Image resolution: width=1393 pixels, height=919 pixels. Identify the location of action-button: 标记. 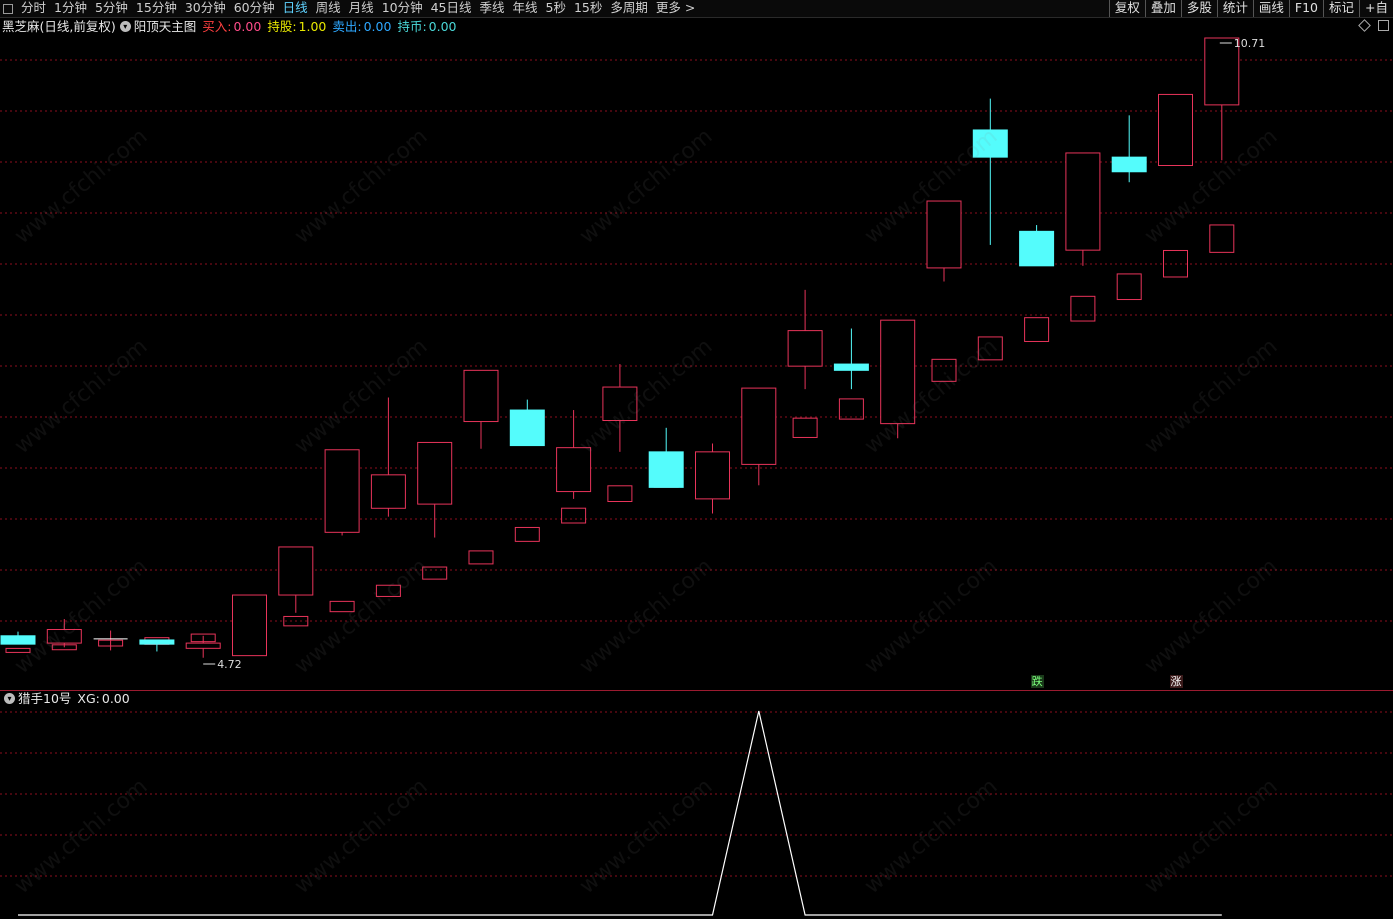
(1341, 8).